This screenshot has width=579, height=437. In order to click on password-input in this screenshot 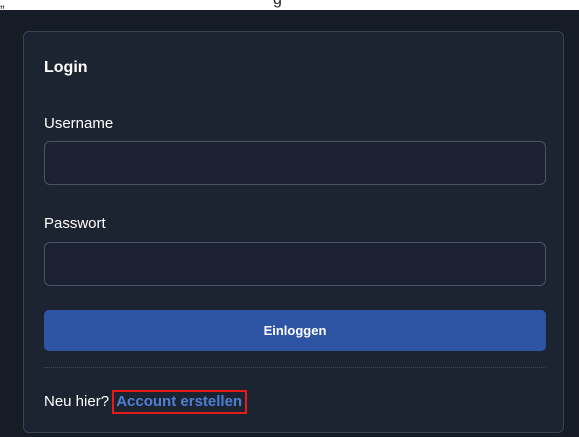, I will do `click(295, 264)`.